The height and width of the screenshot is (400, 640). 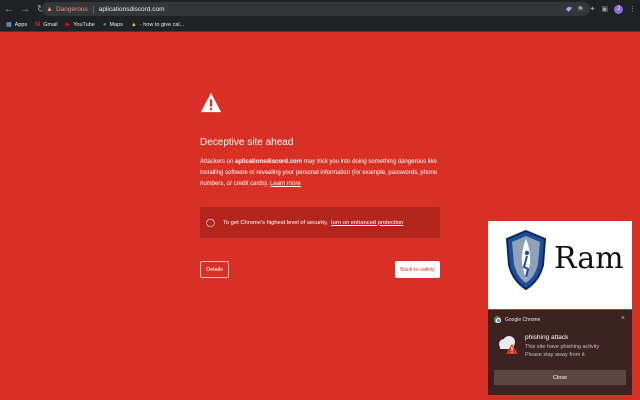 I want to click on forward-arrow-icon: →, so click(x=25, y=9).